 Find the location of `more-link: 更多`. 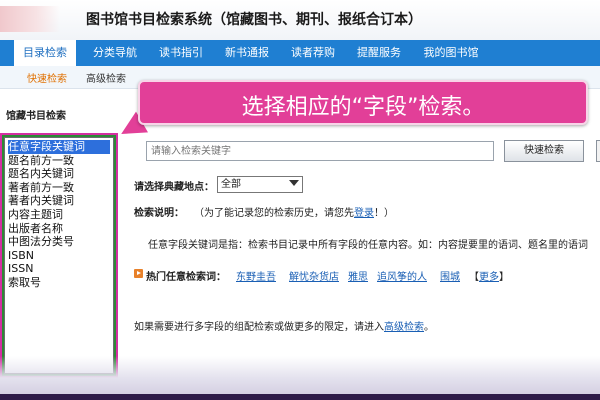

more-link: 更多 is located at coordinates (489, 277).